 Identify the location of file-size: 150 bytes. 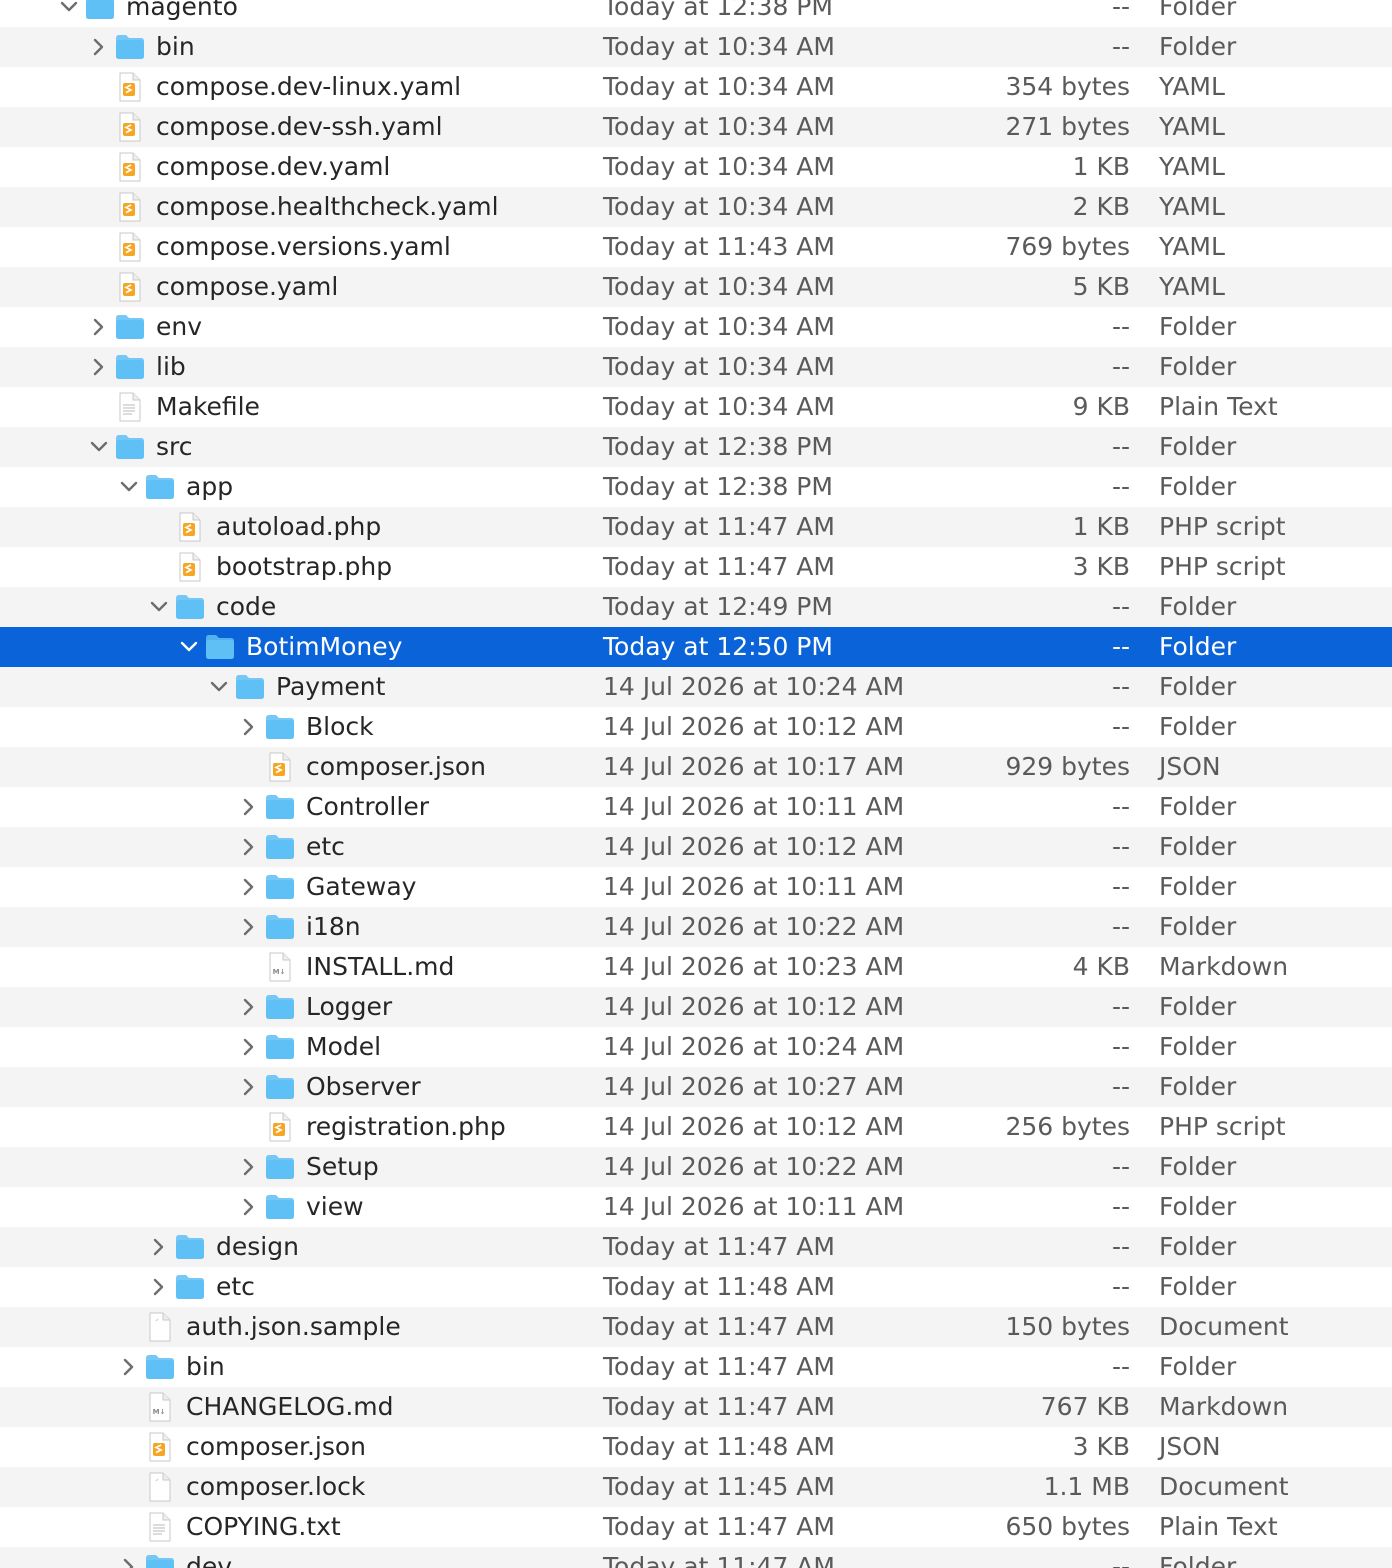
(1067, 1326).